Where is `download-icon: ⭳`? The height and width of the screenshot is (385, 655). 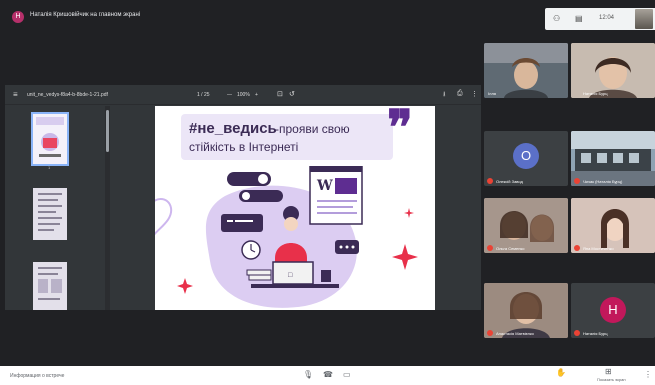 download-icon: ⭳ is located at coordinates (444, 95).